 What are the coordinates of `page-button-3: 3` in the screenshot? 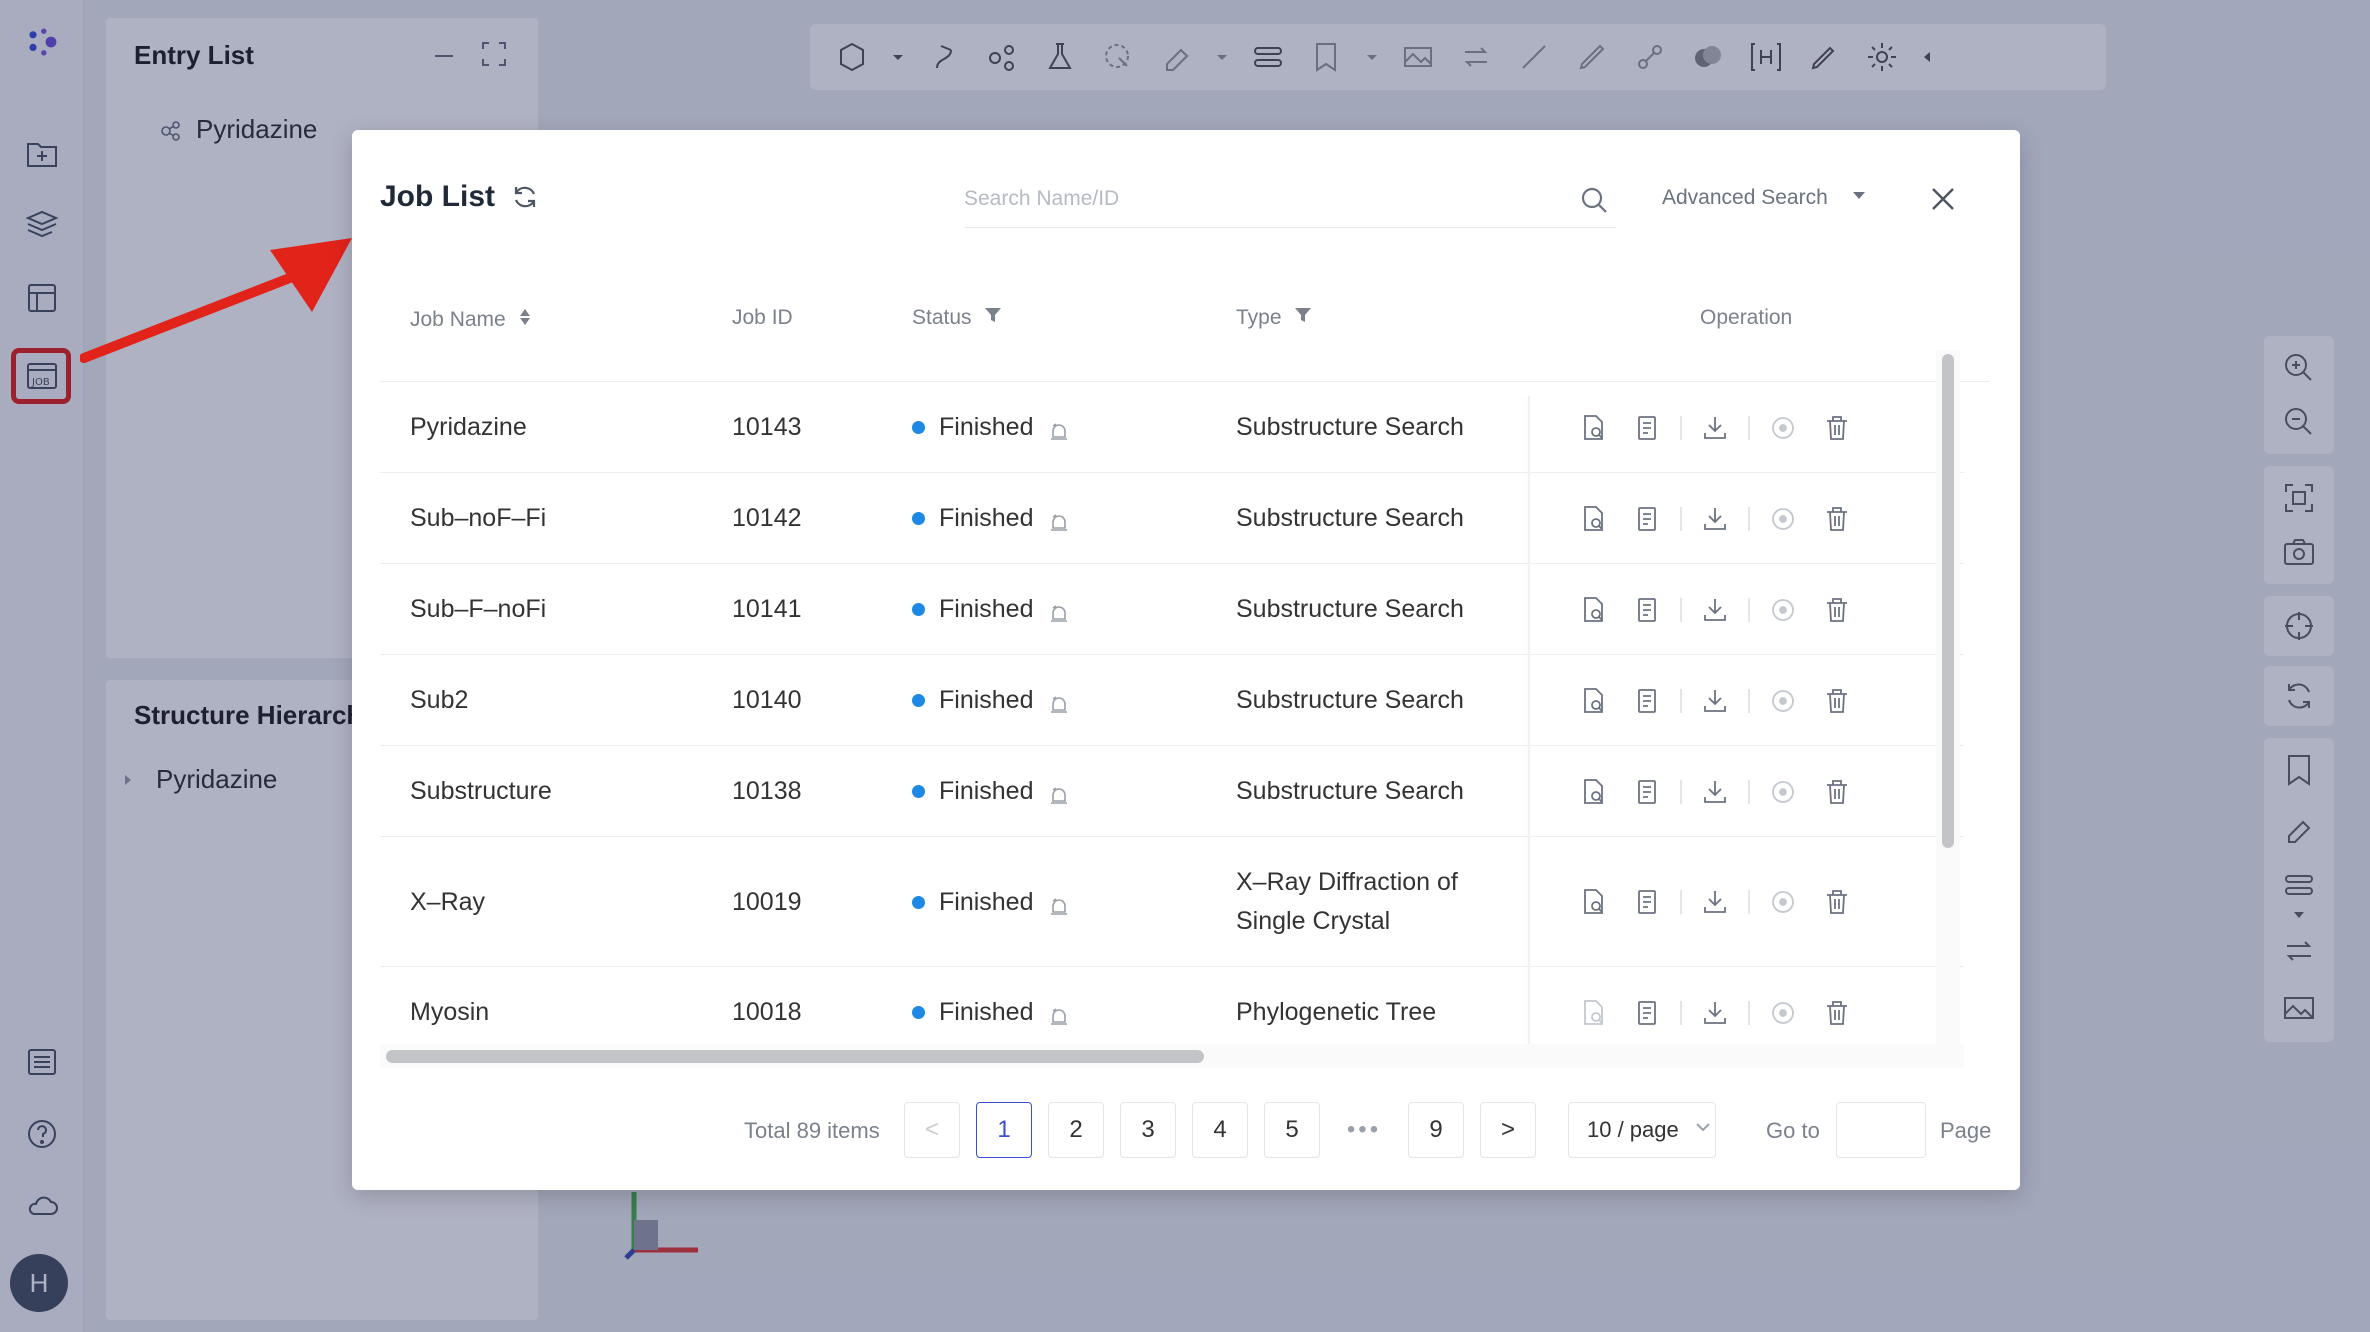 It's located at (1148, 1130).